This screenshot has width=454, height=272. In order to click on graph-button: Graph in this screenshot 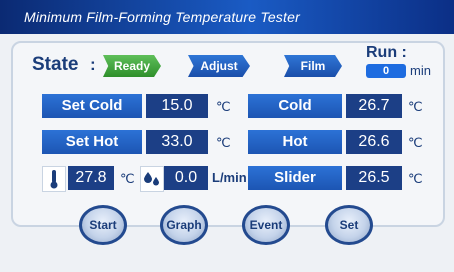, I will do `click(184, 225)`.